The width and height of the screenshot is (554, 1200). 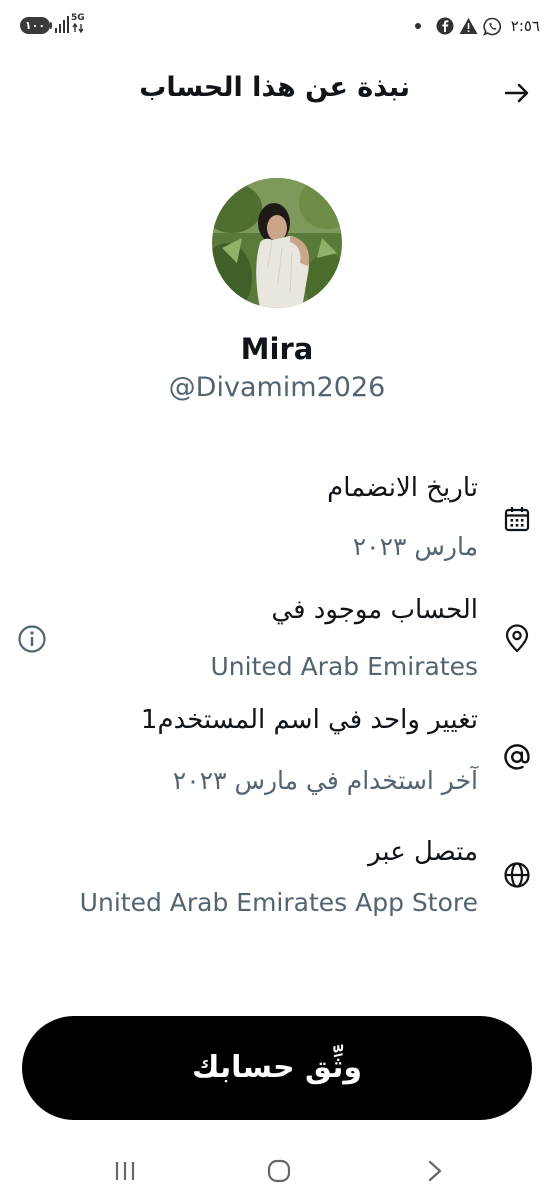 What do you see at coordinates (78, 18) in the screenshot?
I see `network-label: 5G` at bounding box center [78, 18].